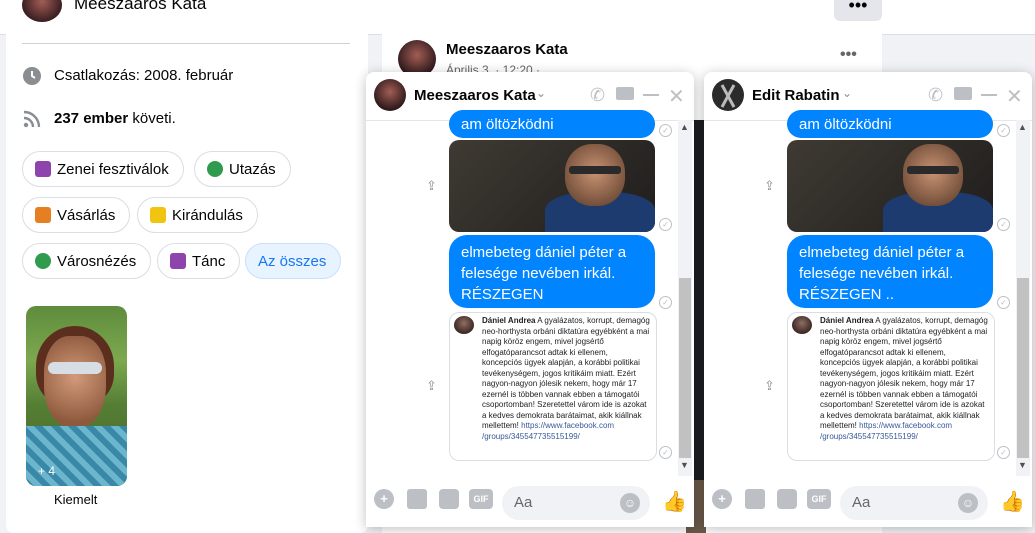  What do you see at coordinates (43, 215) in the screenshot?
I see `shopping-icon` at bounding box center [43, 215].